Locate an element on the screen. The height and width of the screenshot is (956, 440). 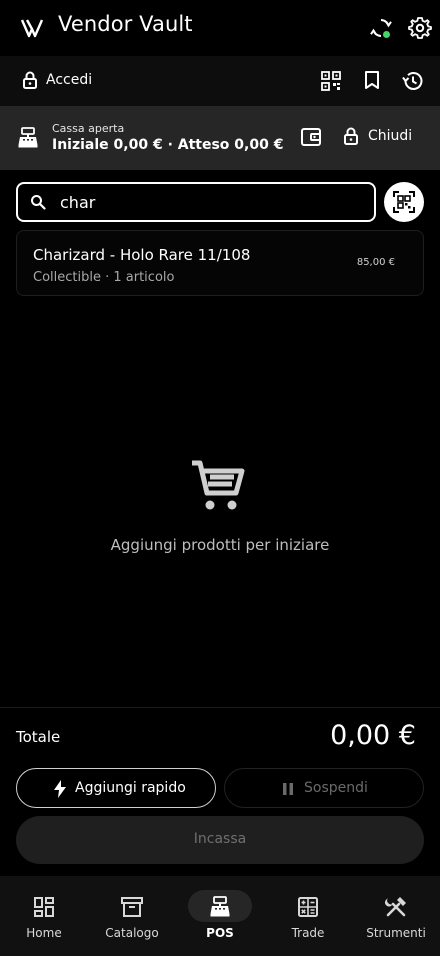
product-price: 85,00 € is located at coordinates (375, 262).